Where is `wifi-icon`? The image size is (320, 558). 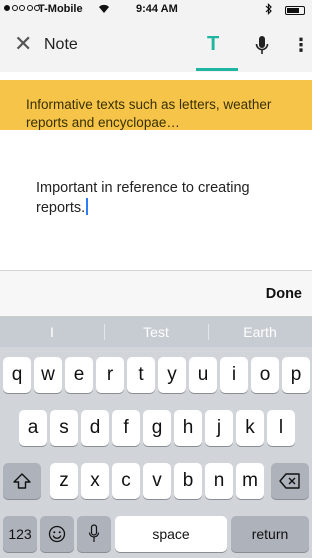
wifi-icon is located at coordinates (104, 10).